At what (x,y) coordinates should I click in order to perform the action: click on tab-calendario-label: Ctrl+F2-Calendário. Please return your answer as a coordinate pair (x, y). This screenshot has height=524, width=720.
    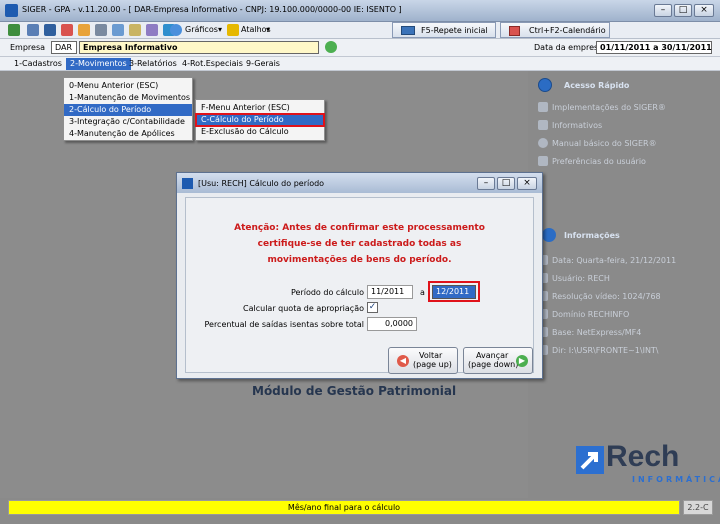
    Looking at the image, I should click on (567, 30).